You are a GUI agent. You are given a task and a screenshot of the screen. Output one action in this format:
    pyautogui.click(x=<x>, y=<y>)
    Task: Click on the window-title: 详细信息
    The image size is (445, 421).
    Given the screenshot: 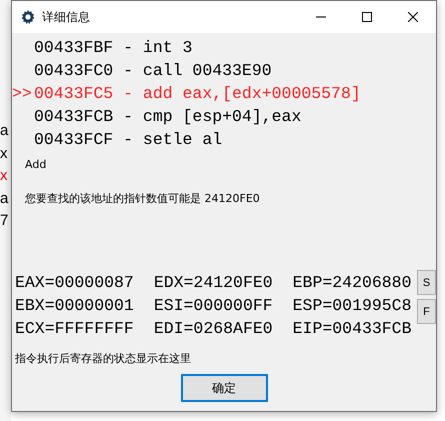 What is the action you would take?
    pyautogui.click(x=66, y=17)
    